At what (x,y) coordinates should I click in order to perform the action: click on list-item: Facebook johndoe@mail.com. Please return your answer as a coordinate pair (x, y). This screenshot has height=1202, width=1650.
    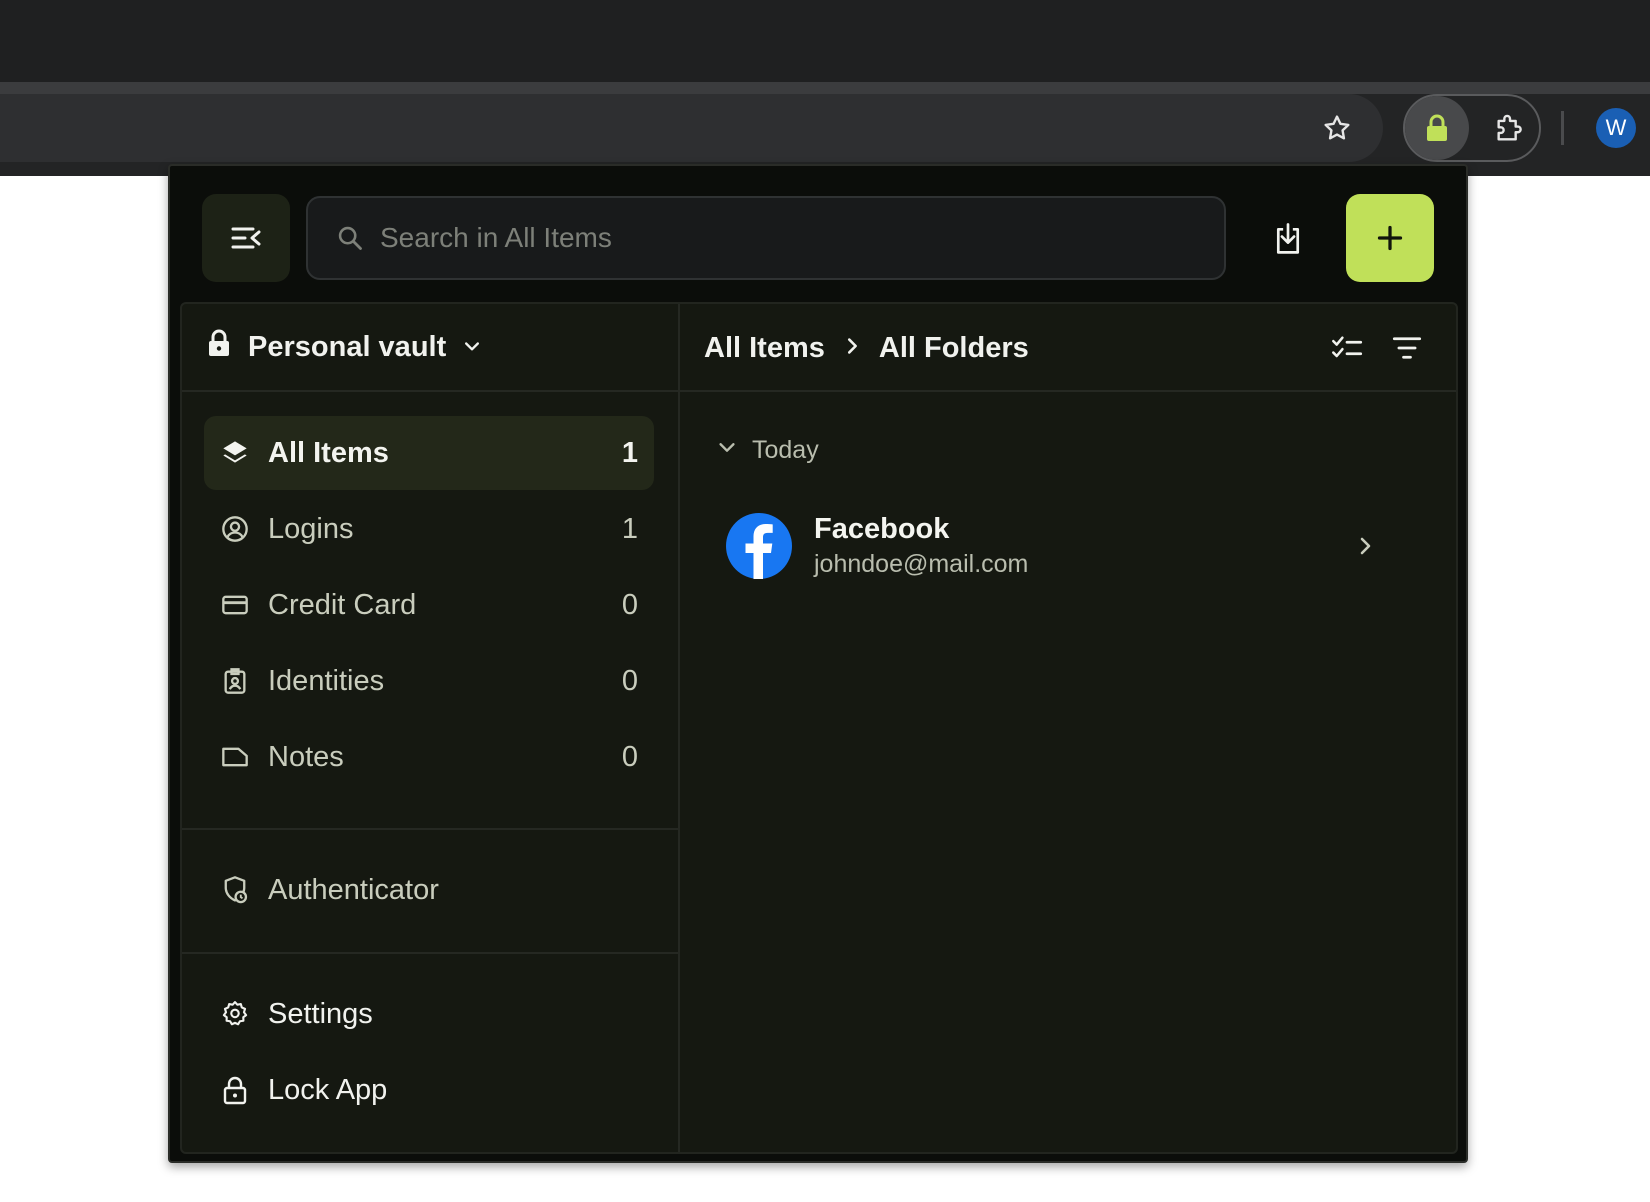
    Looking at the image, I should click on (1058, 546).